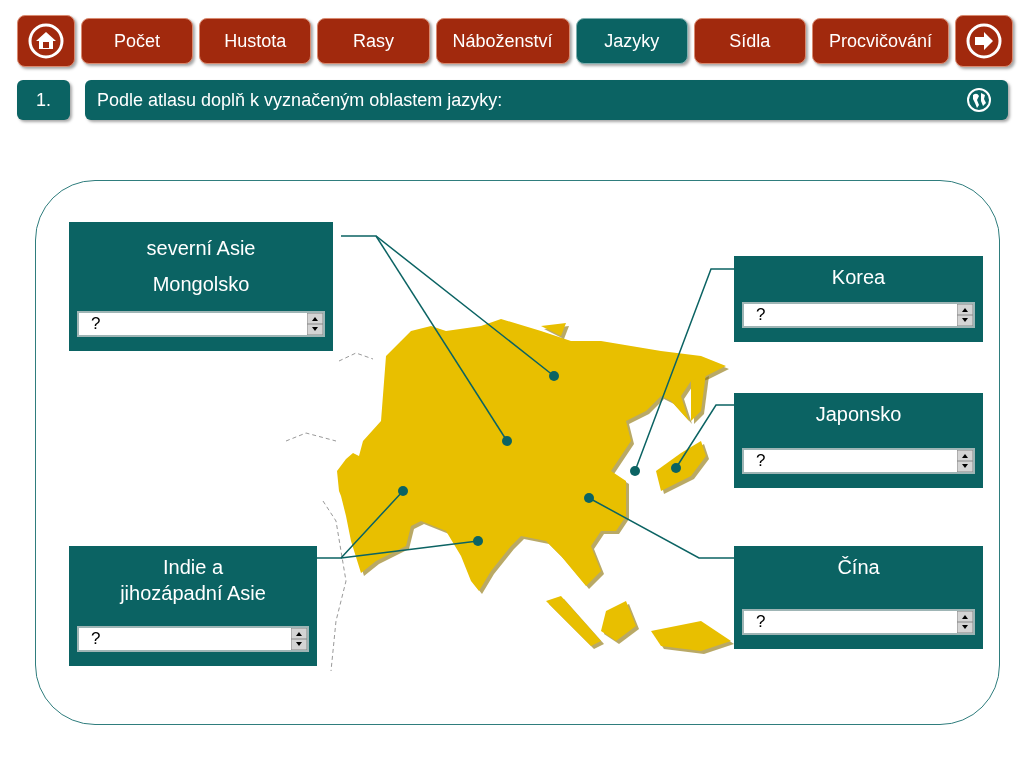 Image resolution: width=1024 pixels, height=768 pixels. Describe the element at coordinates (880, 41) in the screenshot. I see `nav-tab: Procvičování` at that location.